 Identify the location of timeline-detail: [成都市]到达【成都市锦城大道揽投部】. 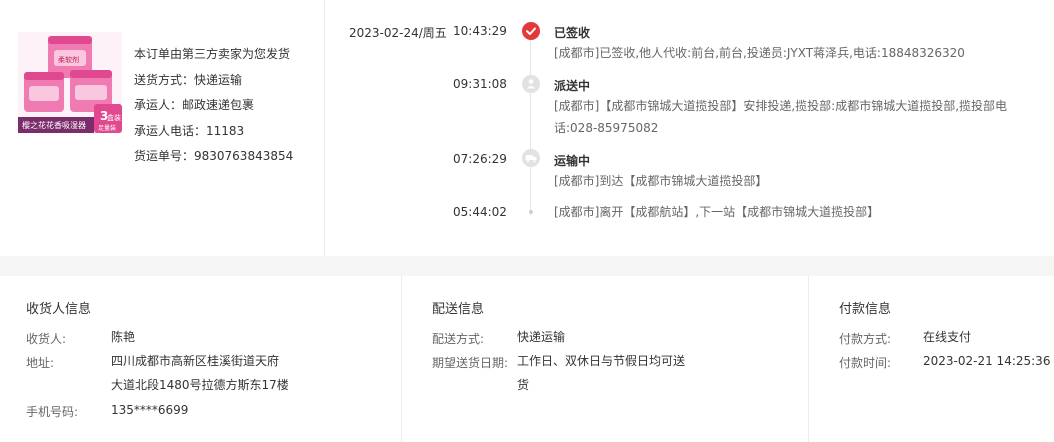
(661, 181).